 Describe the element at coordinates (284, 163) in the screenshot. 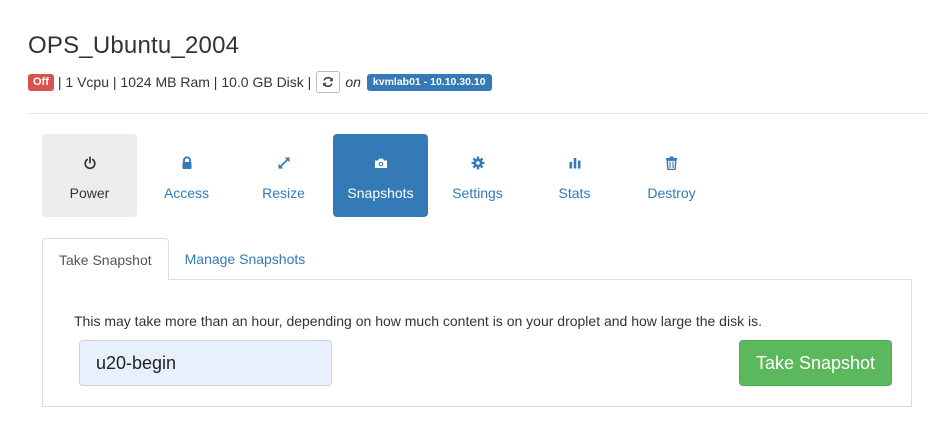

I see `resize-icon` at that location.